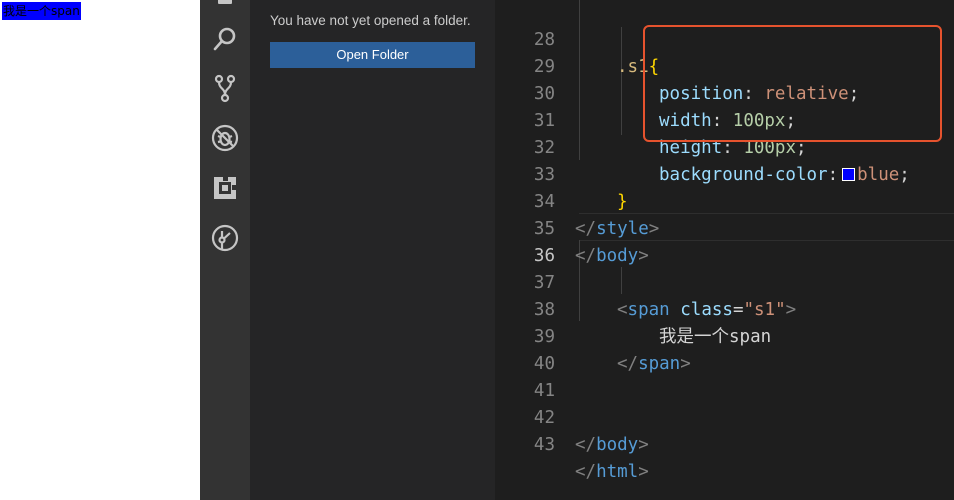 Image resolution: width=954 pixels, height=500 pixels. What do you see at coordinates (544, 445) in the screenshot?
I see `line-number: 43` at bounding box center [544, 445].